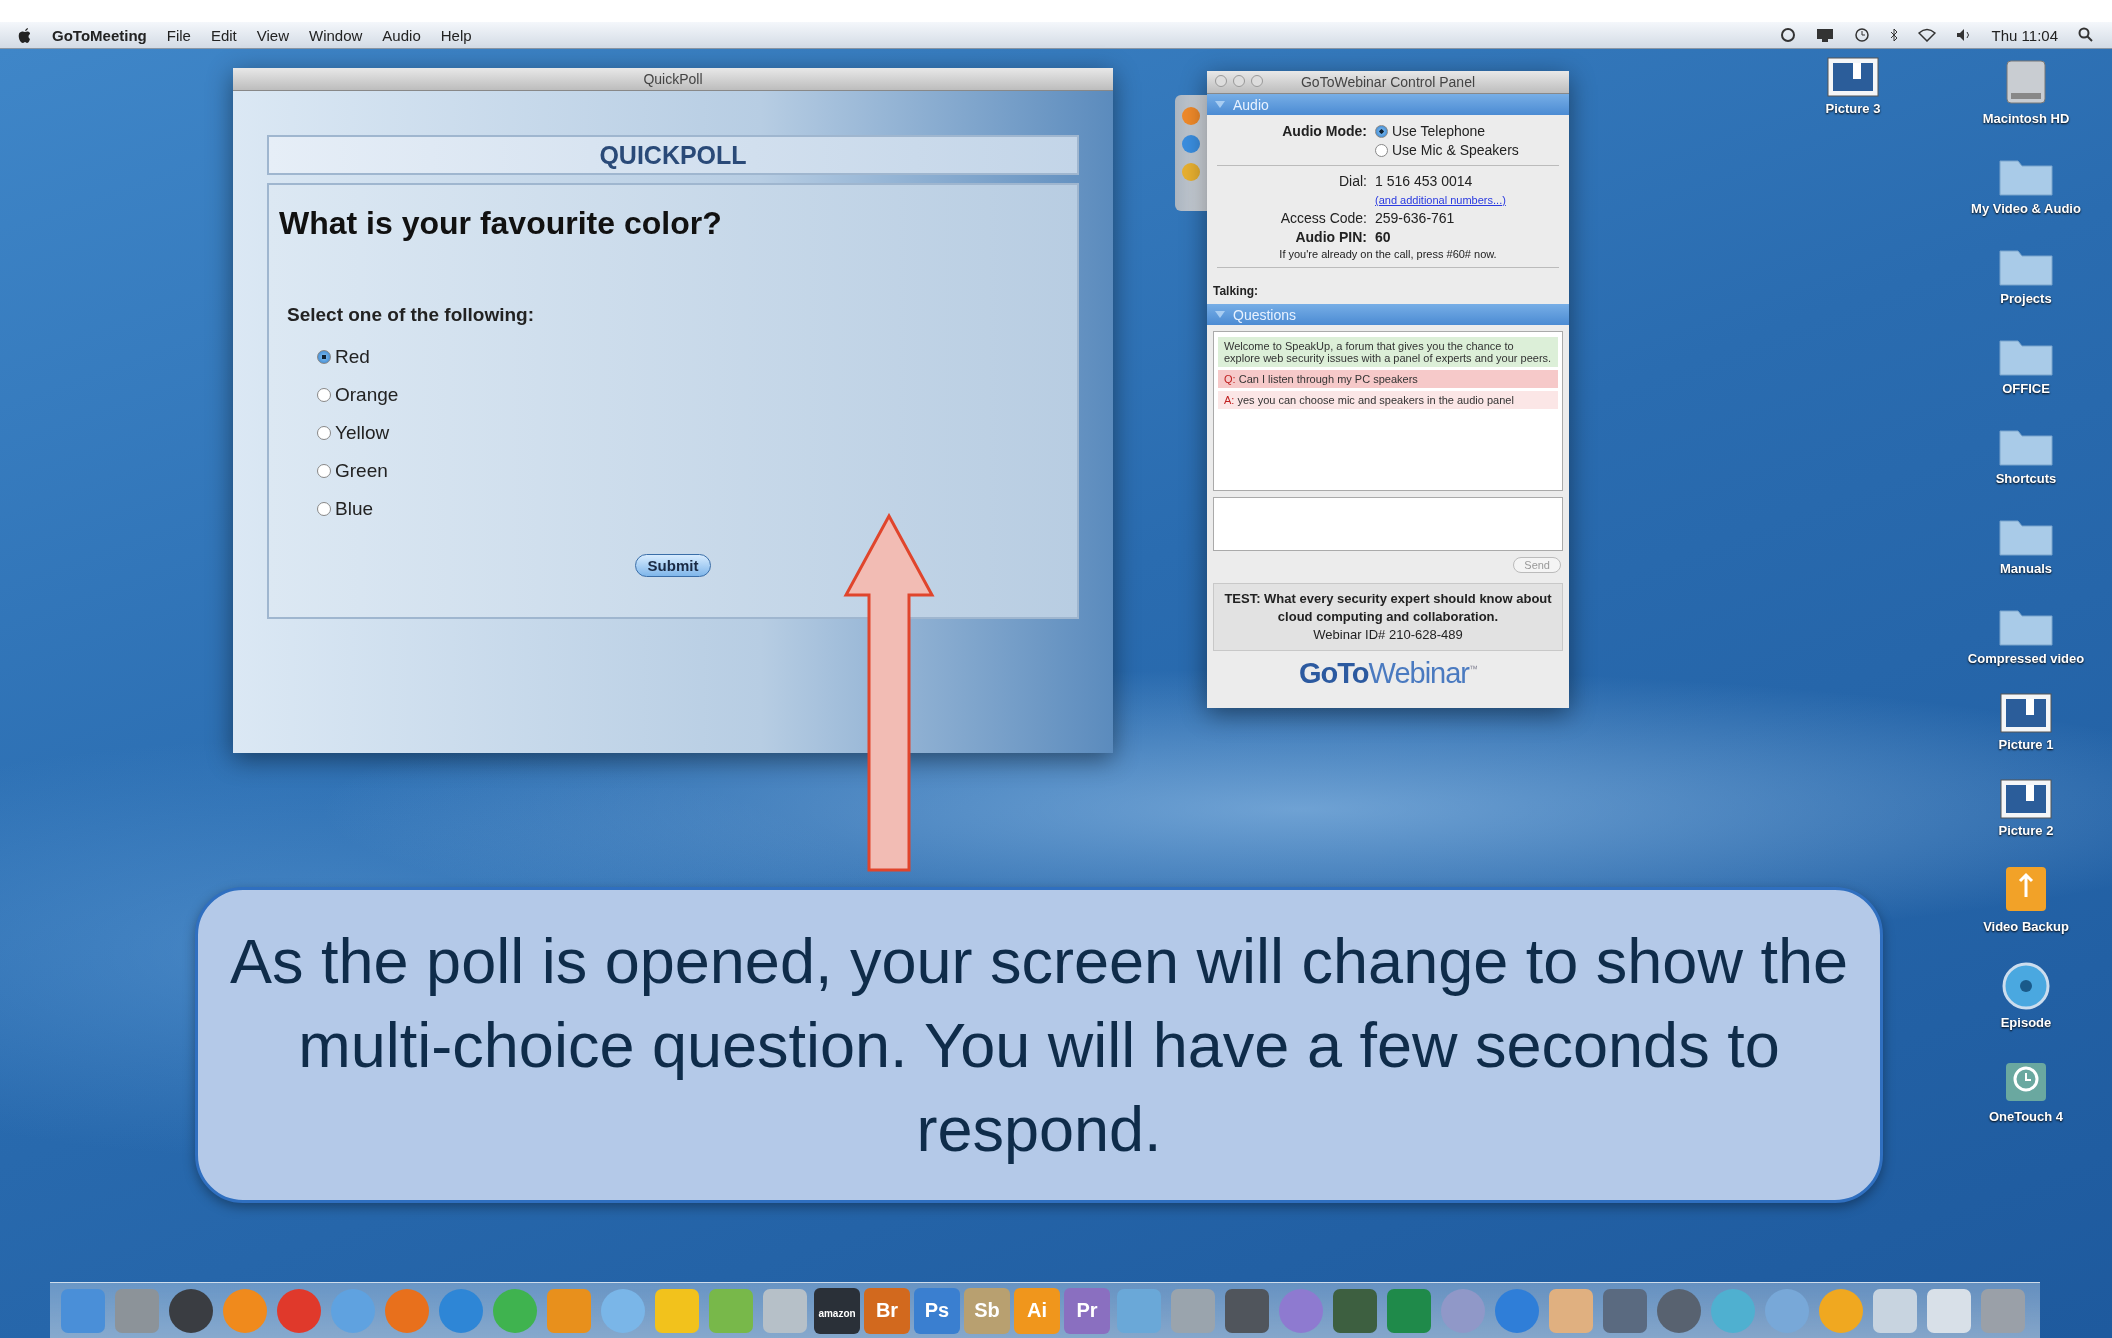 This screenshot has width=2112, height=1338. I want to click on callout-text: As the poll is opened, your screen will change to show the multi-choice question. You will have a few seconds to respond., so click(1039, 1045).